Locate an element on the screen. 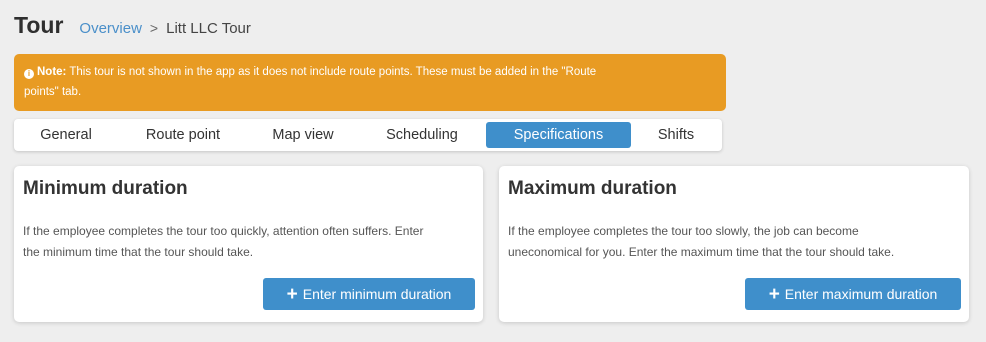  enter-minimum-duration-button: + Enter minimum duration is located at coordinates (369, 294).